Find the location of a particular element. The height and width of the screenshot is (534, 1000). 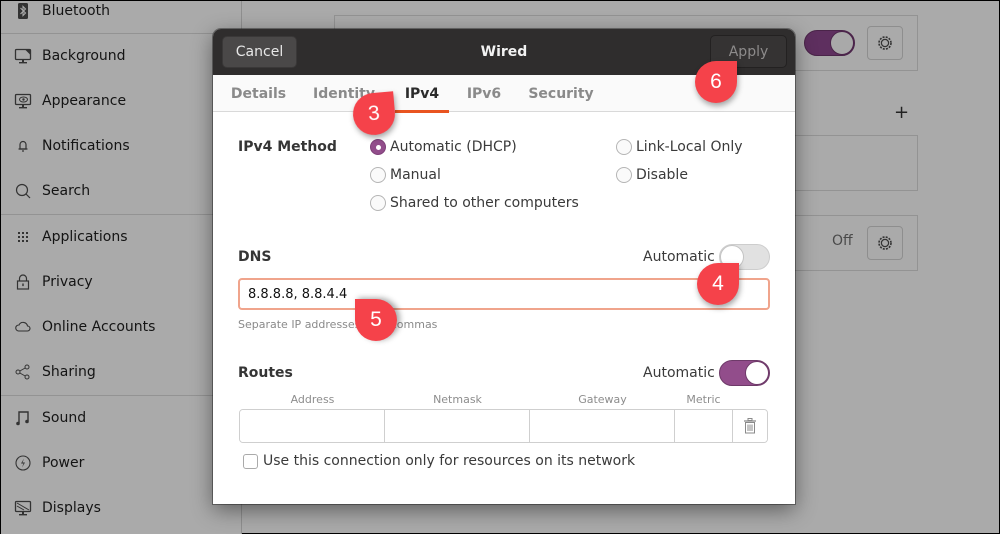

background-icon is located at coordinates (23, 56).